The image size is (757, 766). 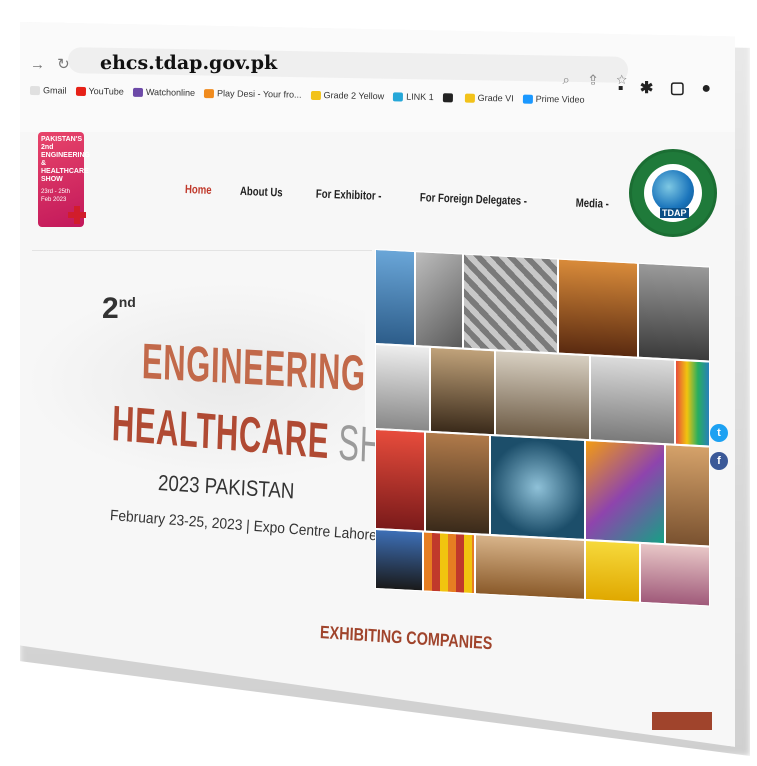 What do you see at coordinates (674, 312) in the screenshot?
I see `collage-tile-parts` at bounding box center [674, 312].